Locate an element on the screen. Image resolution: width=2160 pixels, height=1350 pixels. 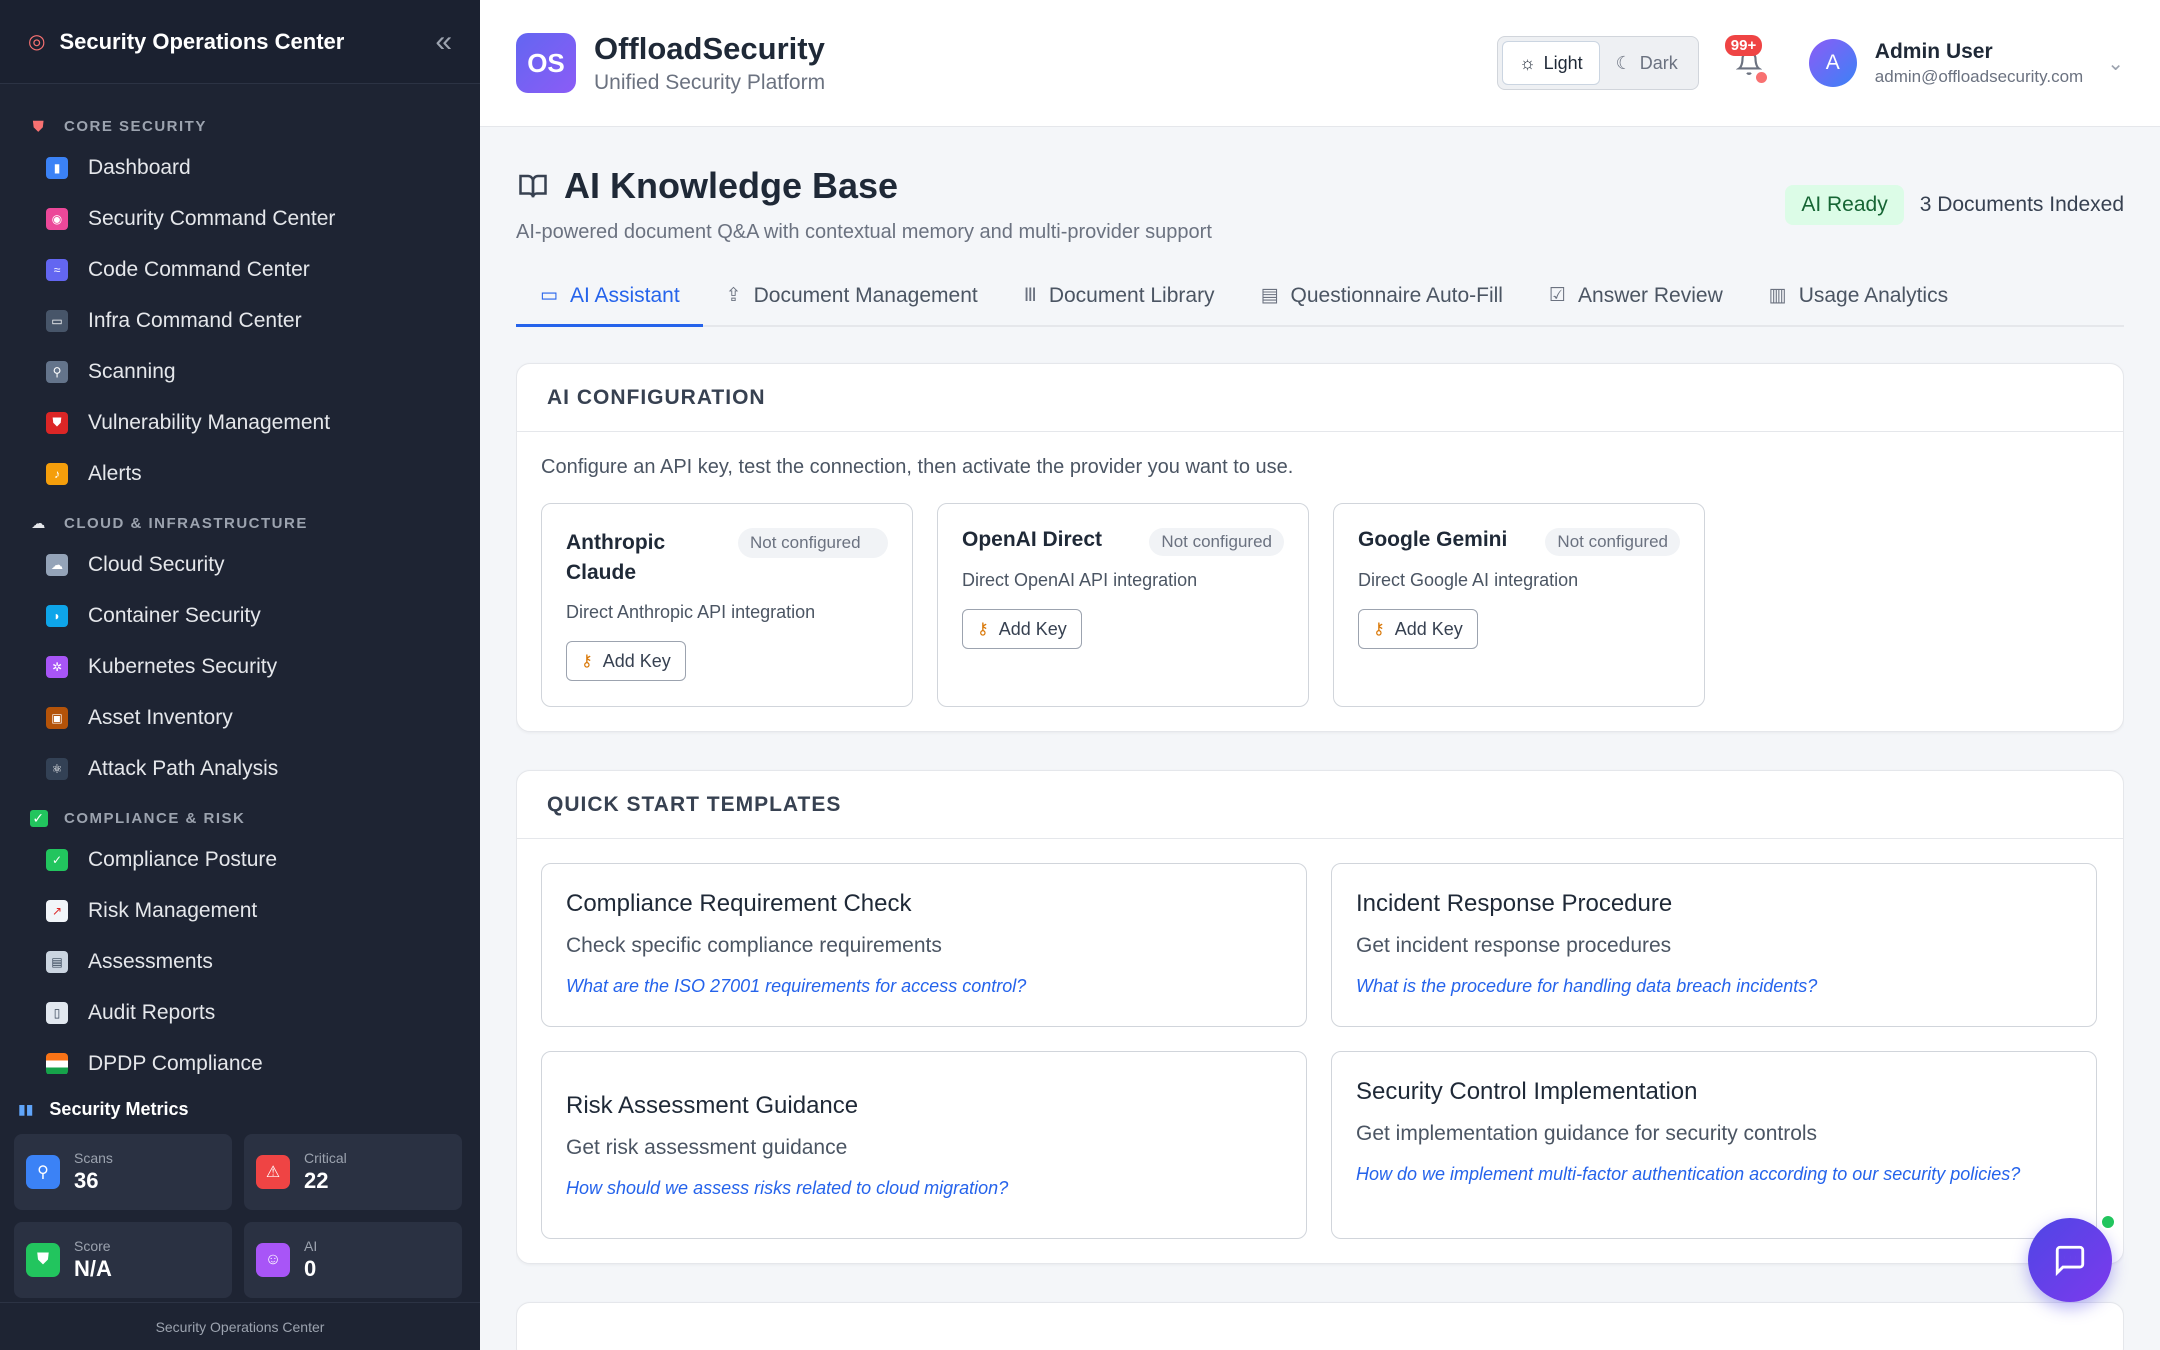
user-menu: Admin User admin@offloadsecurity.com is located at coordinates (1979, 63).